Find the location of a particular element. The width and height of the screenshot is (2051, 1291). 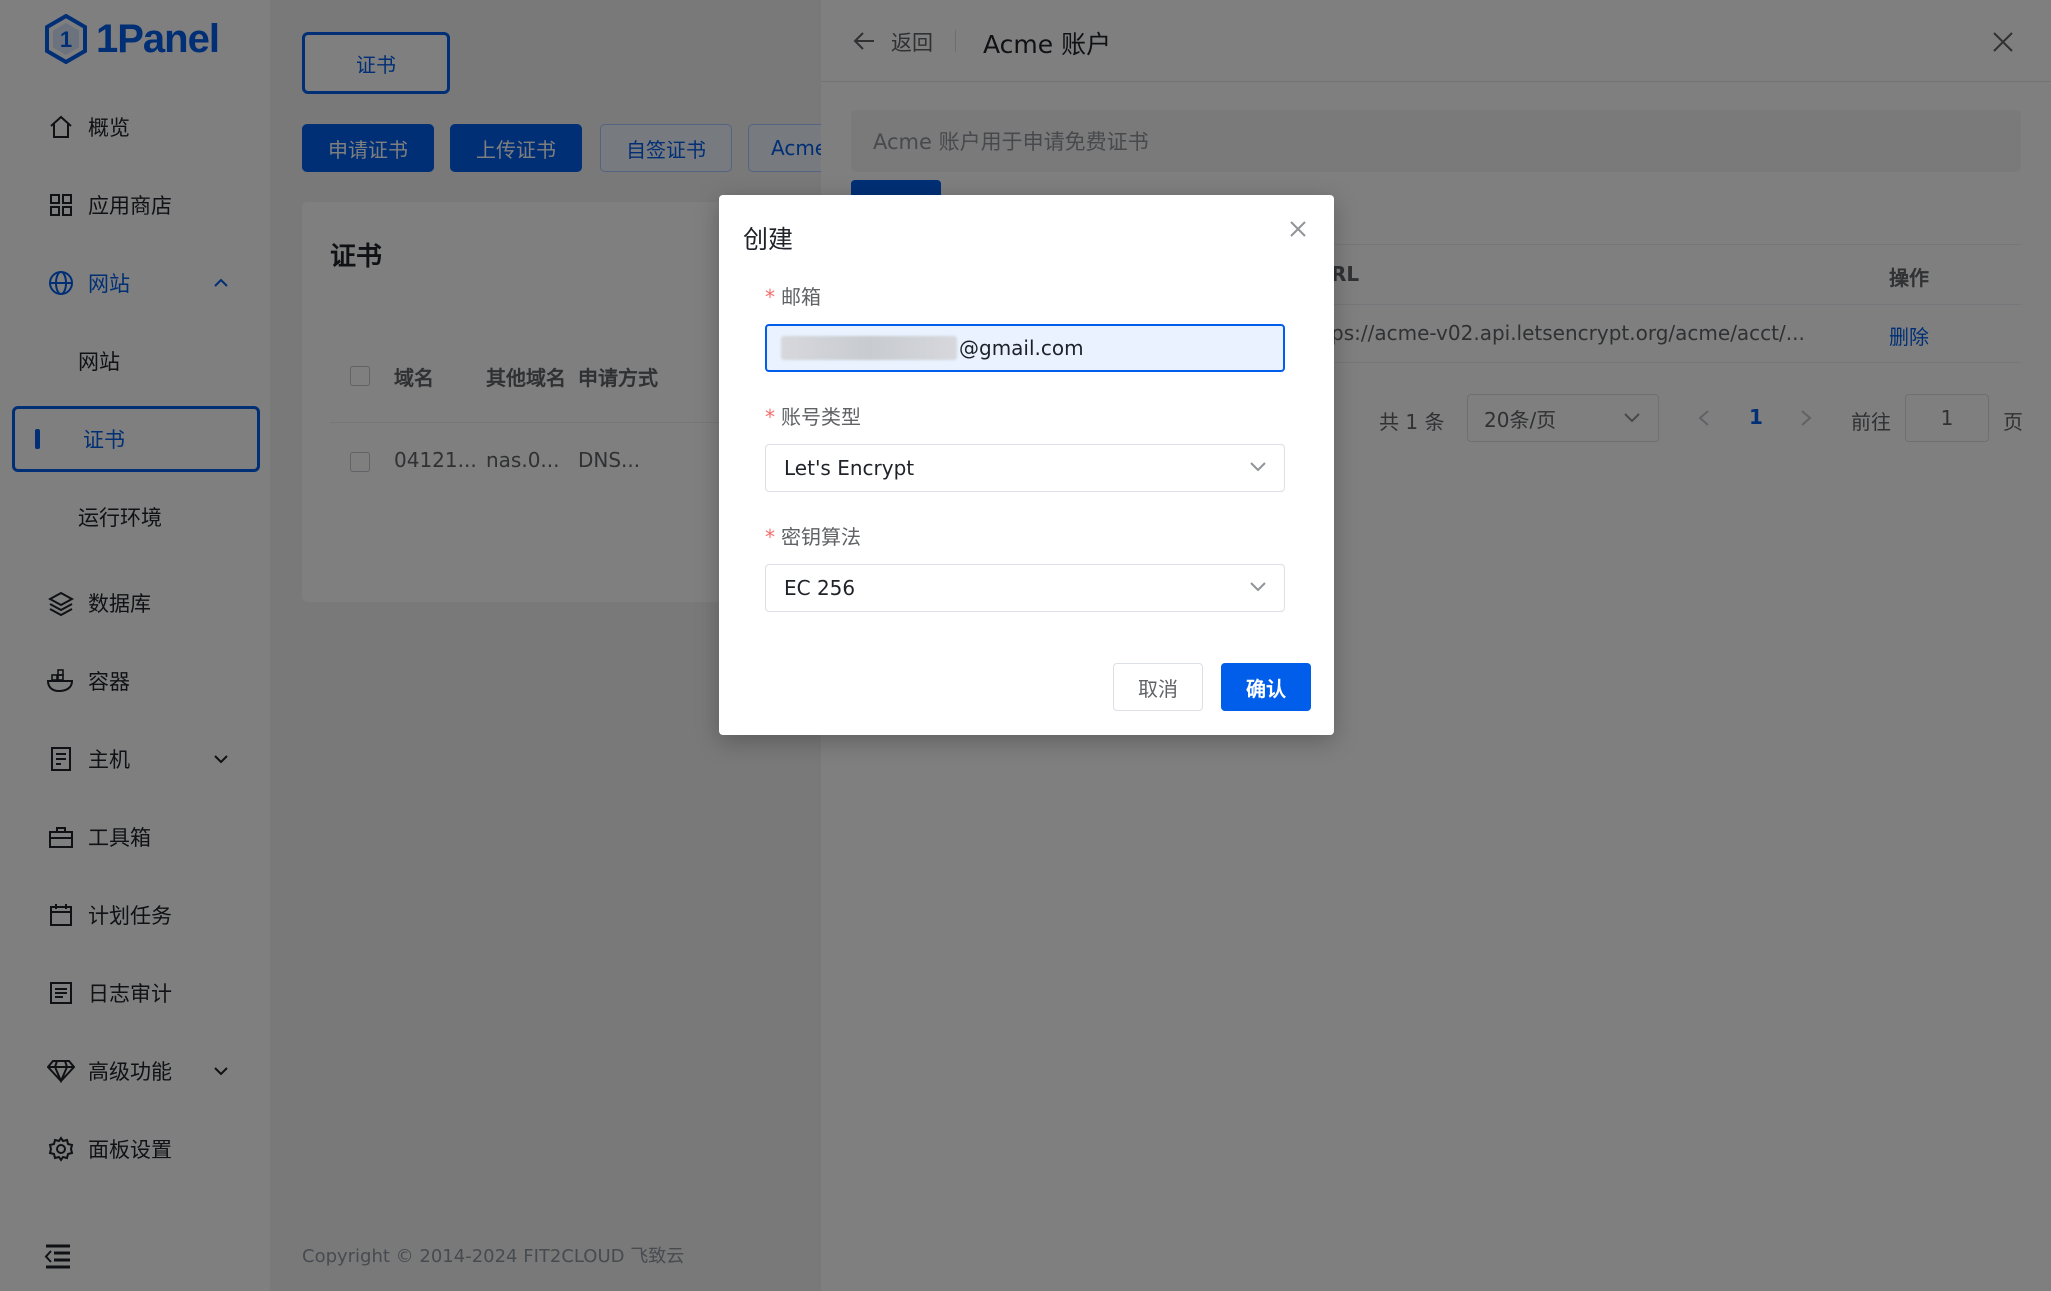

close-icon is located at coordinates (1298, 229).